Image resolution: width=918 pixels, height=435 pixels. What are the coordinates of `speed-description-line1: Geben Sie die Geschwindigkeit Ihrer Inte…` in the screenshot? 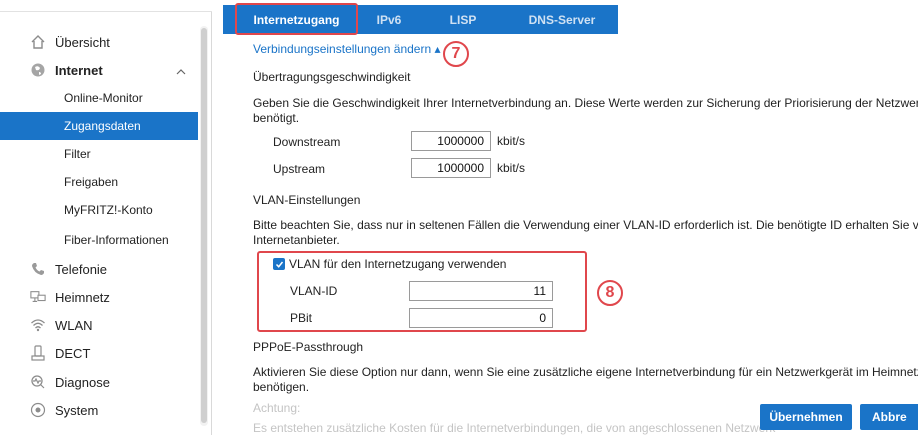 It's located at (585, 103).